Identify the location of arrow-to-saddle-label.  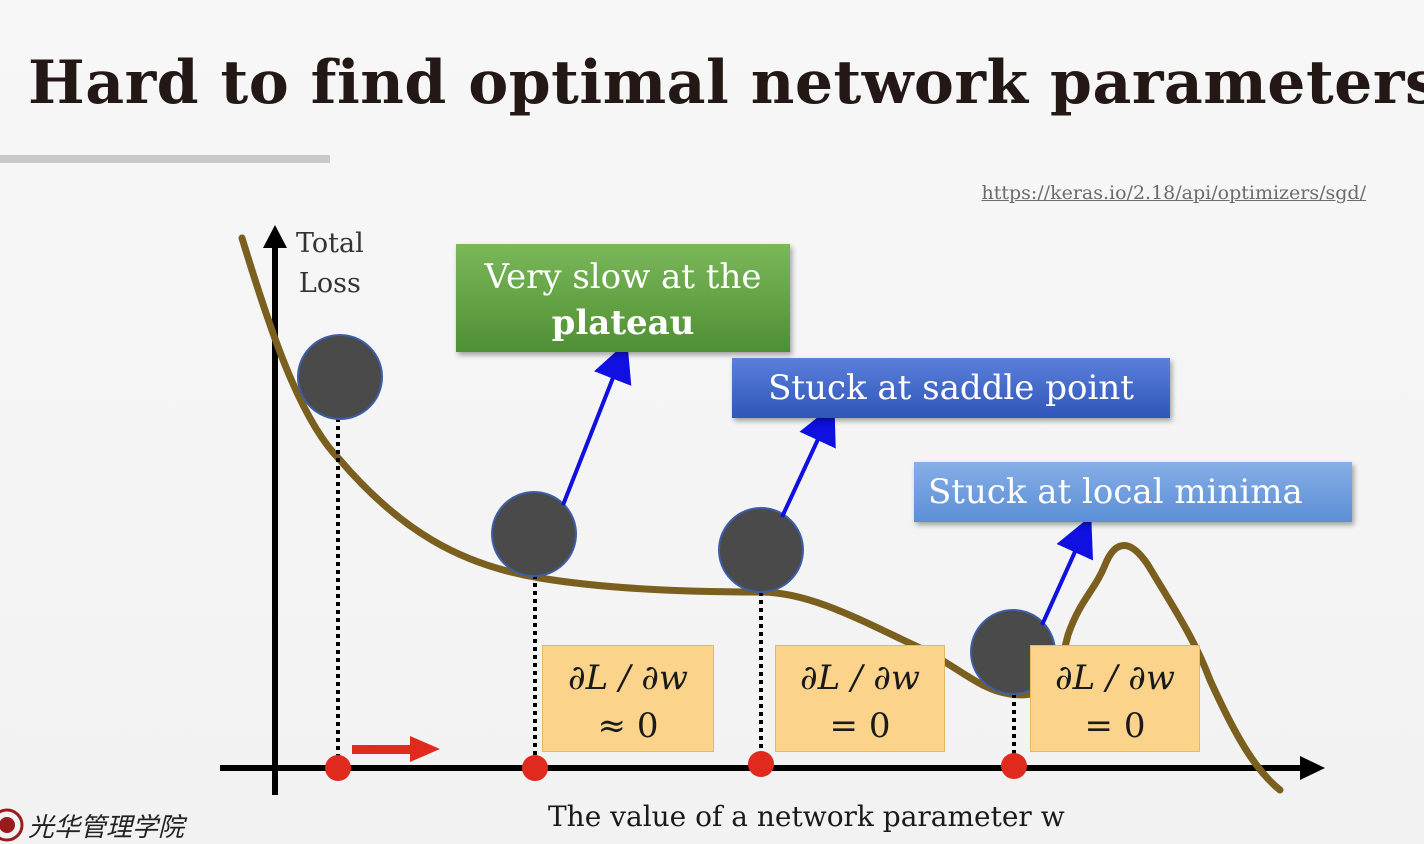
(808, 460).